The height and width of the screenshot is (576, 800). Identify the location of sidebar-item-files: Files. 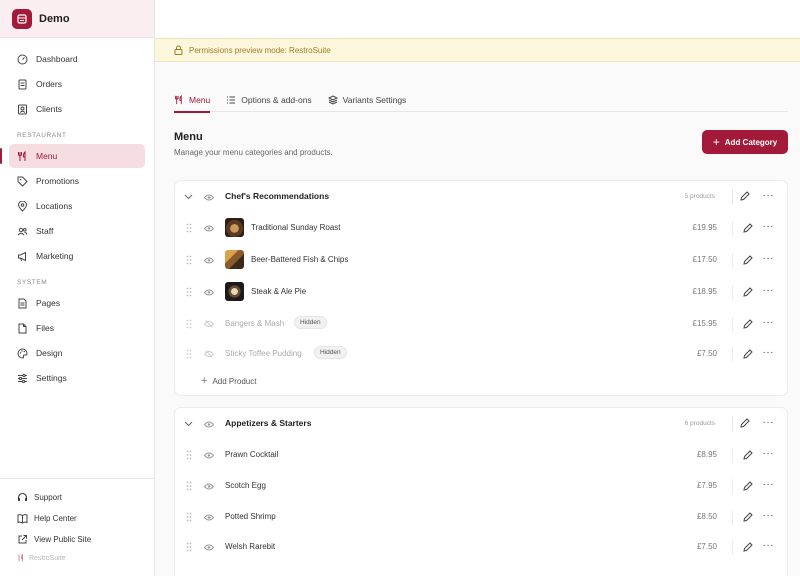
(77, 328).